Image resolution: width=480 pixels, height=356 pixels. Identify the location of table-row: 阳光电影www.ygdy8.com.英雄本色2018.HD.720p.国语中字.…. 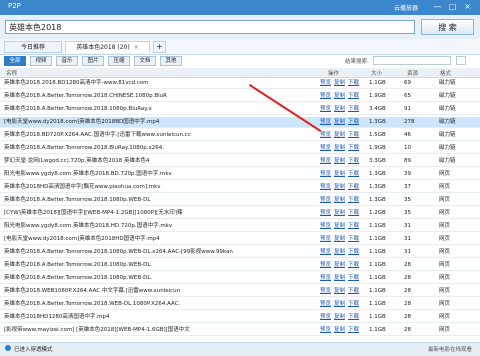
(240, 226).